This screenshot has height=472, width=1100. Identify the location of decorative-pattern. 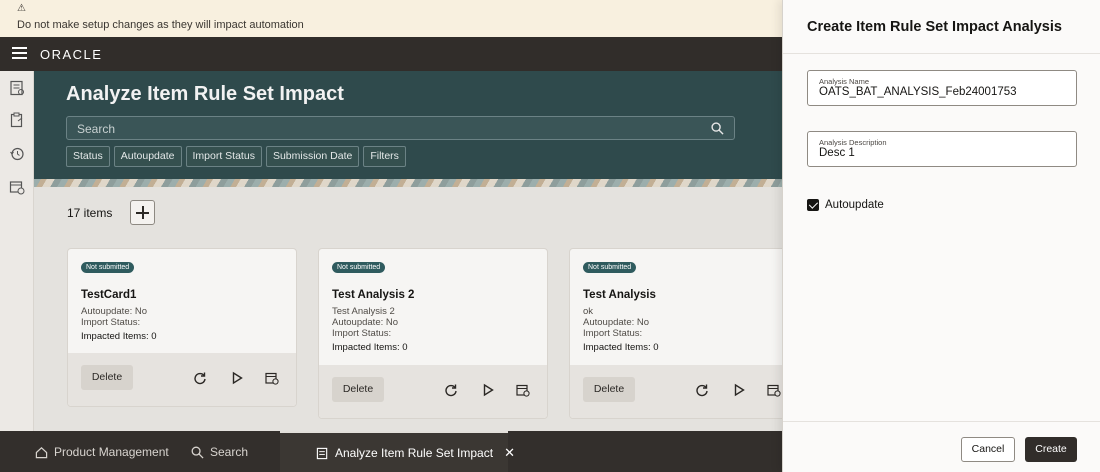
(408, 183).